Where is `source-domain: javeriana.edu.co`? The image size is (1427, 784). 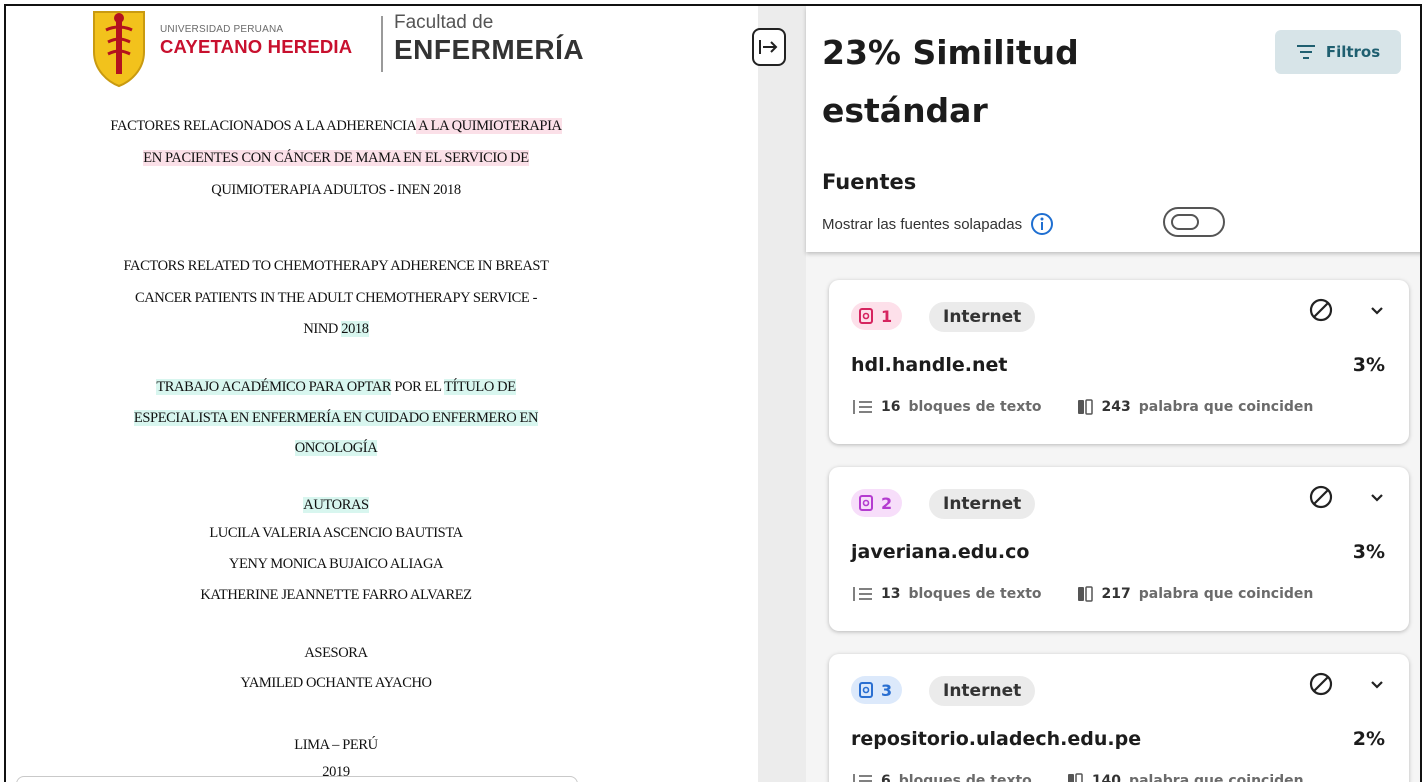 source-domain: javeriana.edu.co is located at coordinates (940, 552).